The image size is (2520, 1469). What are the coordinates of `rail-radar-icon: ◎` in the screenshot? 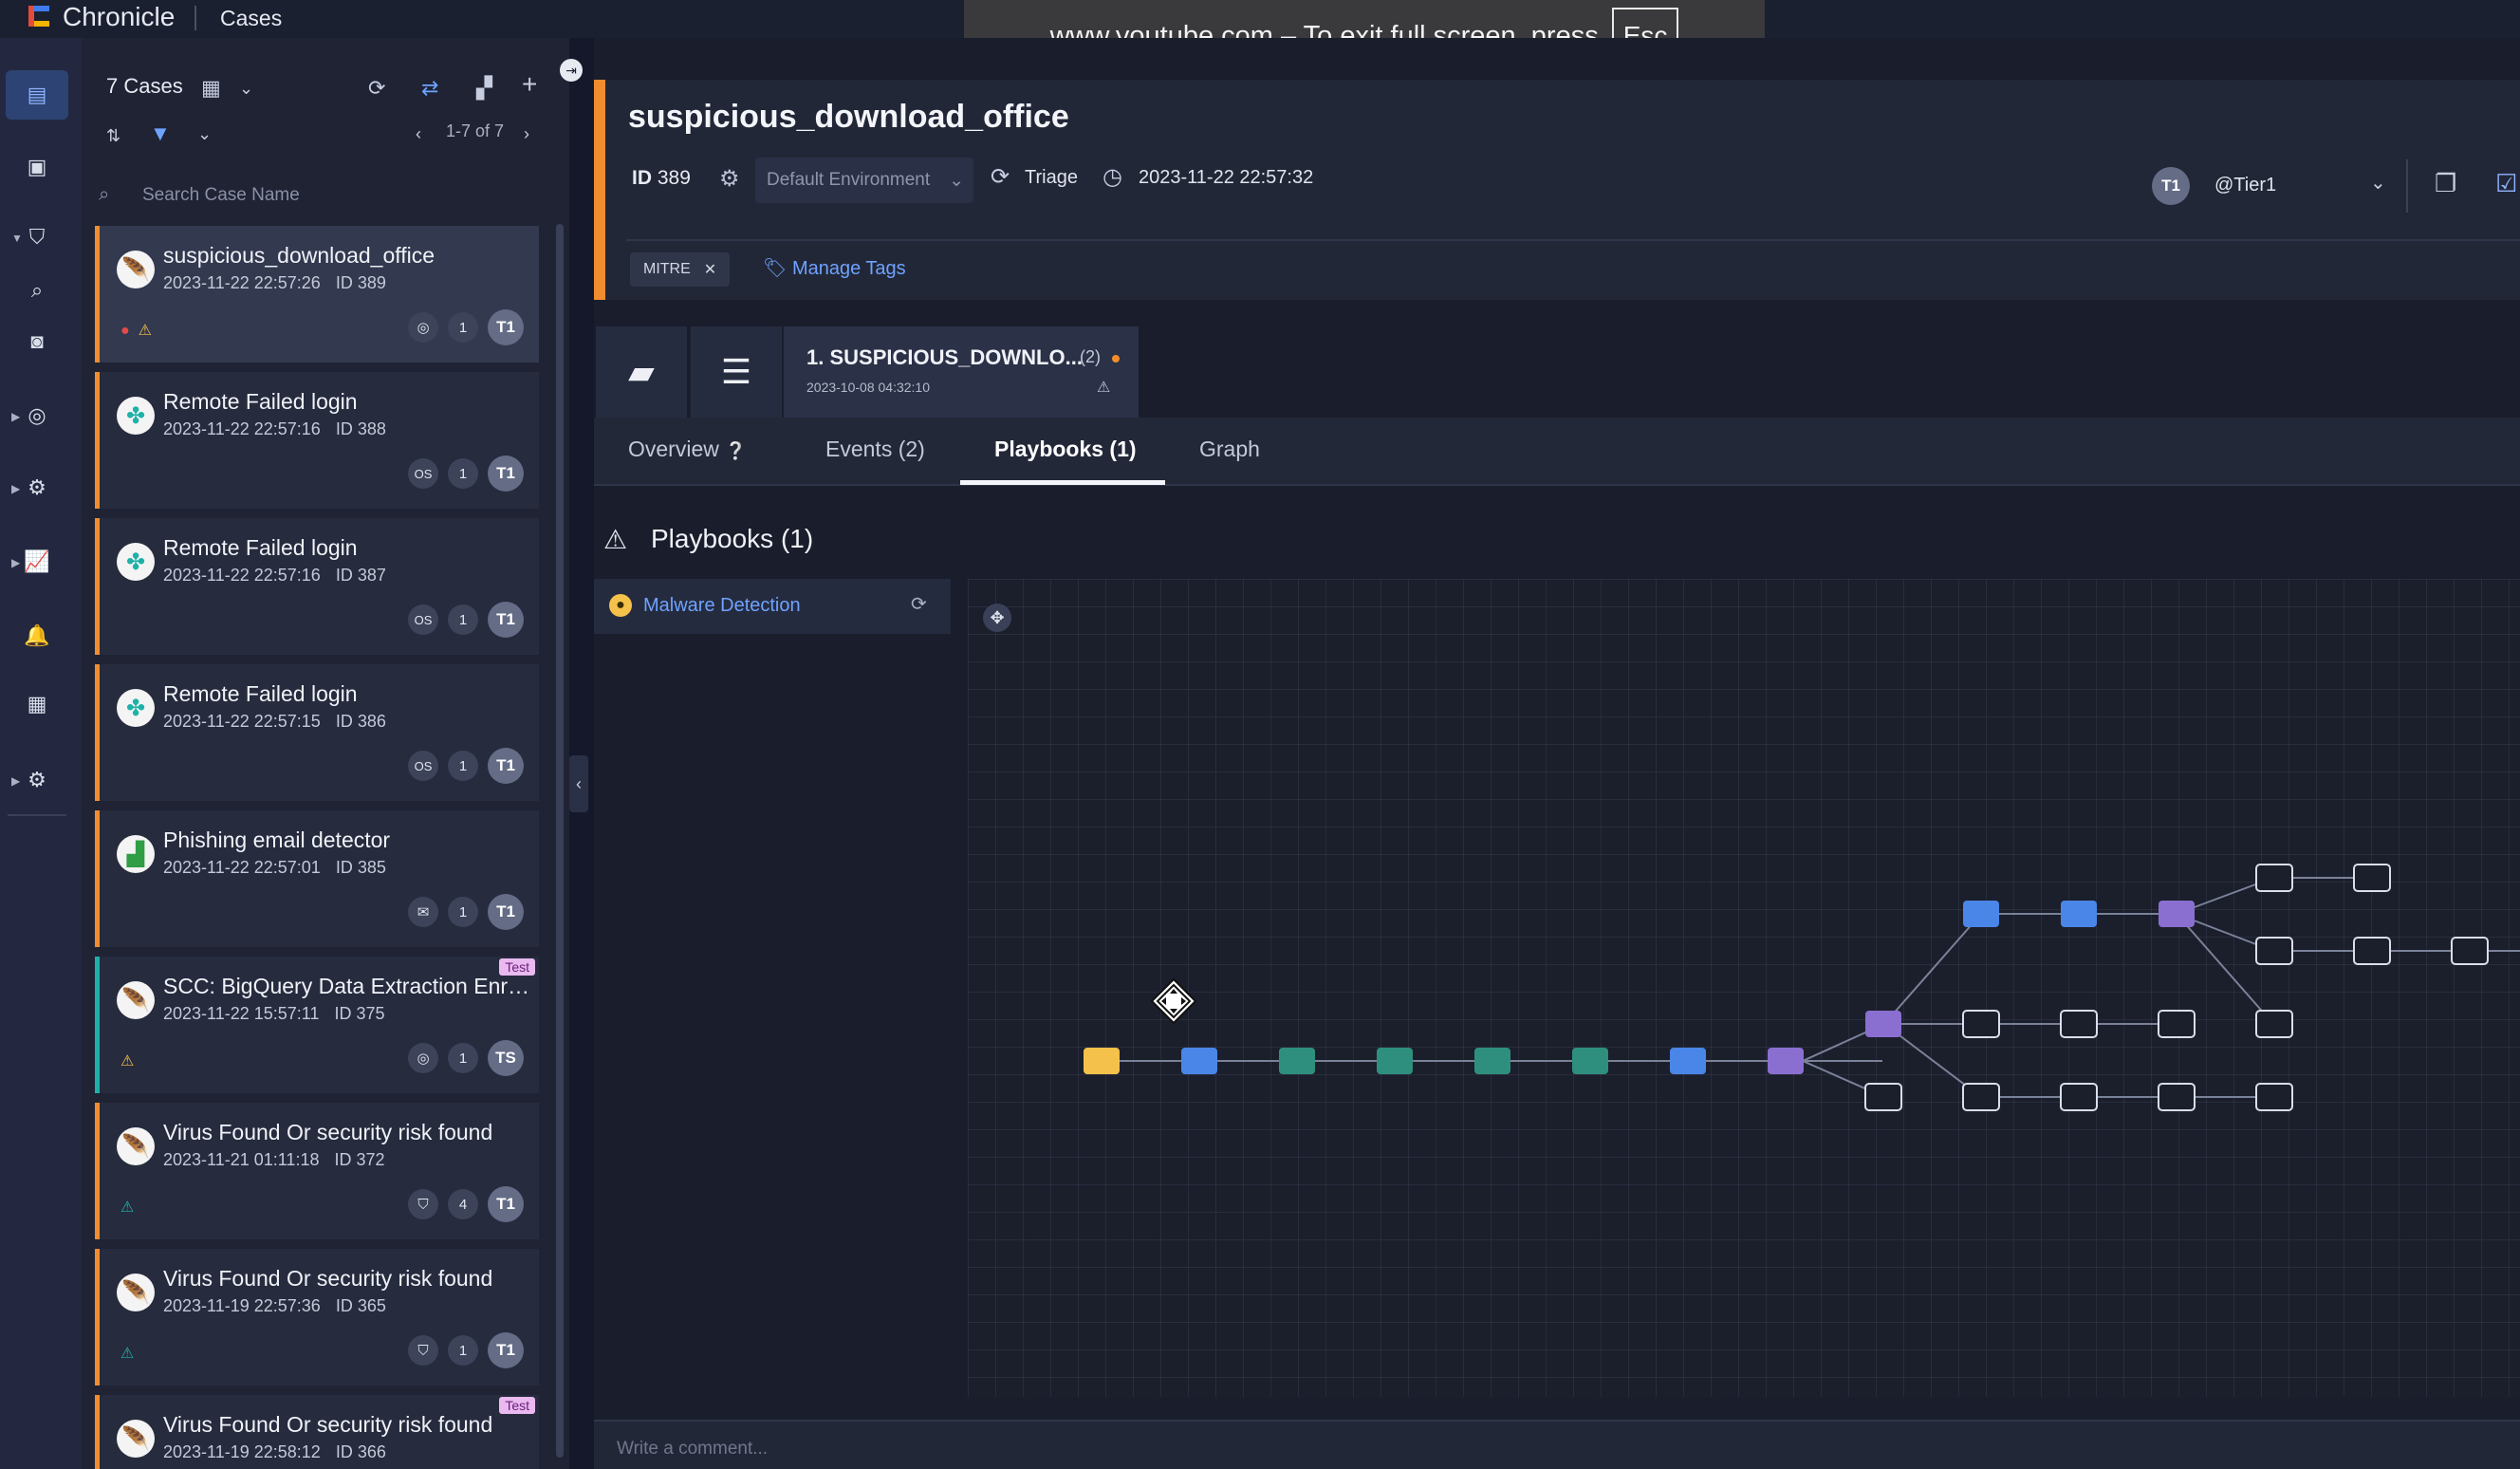 It's located at (37, 415).